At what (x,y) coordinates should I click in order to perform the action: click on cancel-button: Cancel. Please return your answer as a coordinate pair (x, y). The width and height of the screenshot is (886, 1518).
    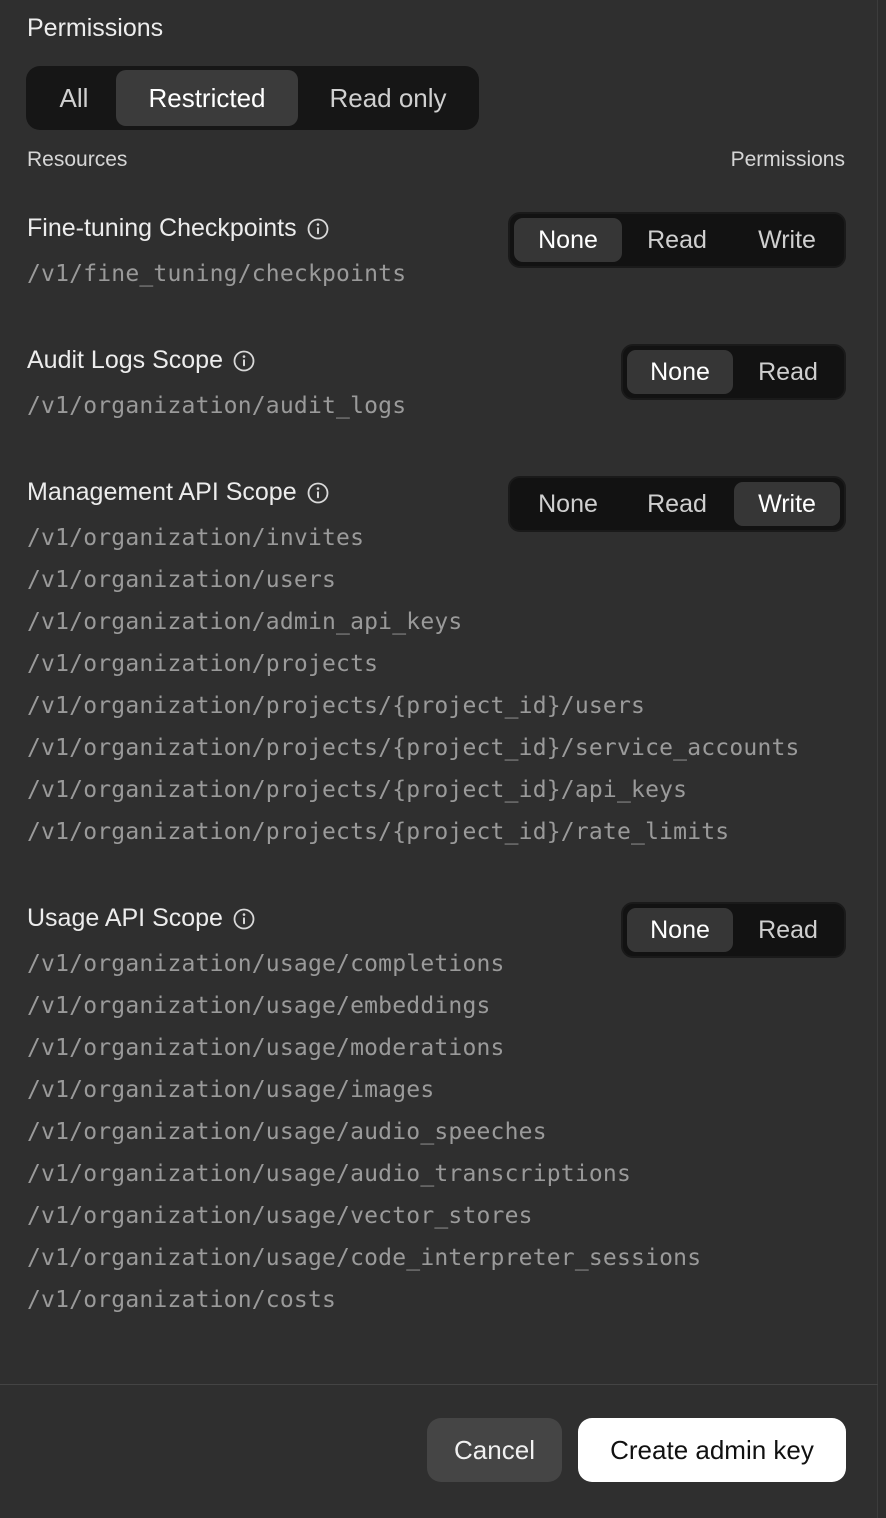
    Looking at the image, I should click on (494, 1450).